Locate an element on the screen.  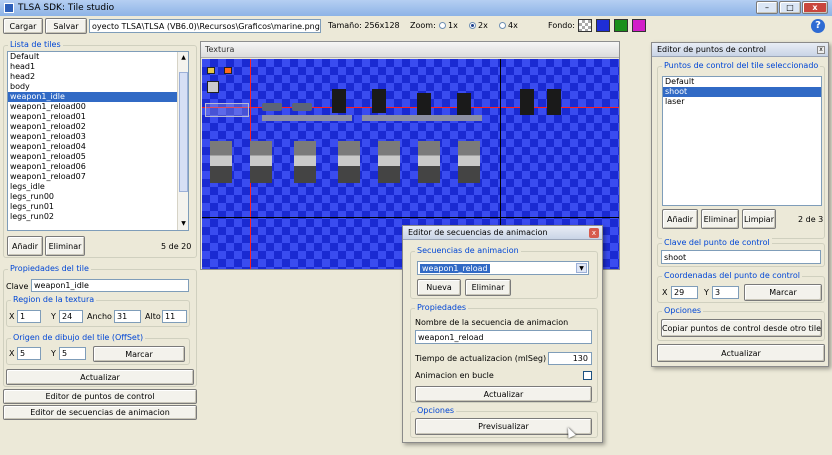
list-item: legs_run02 is located at coordinates (98, 217).